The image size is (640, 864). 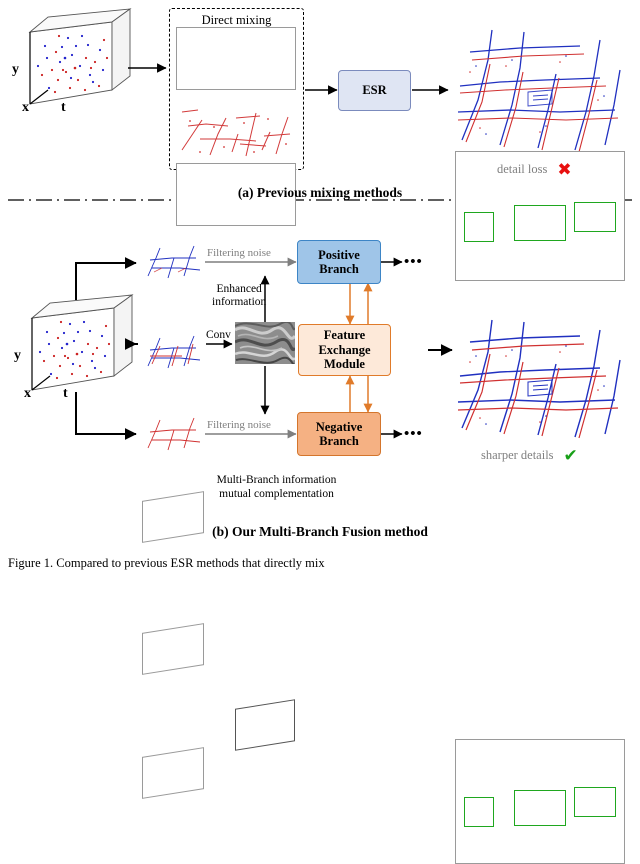 I want to click on filtering-noise-bottom-label: Filtering noise, so click(x=239, y=425).